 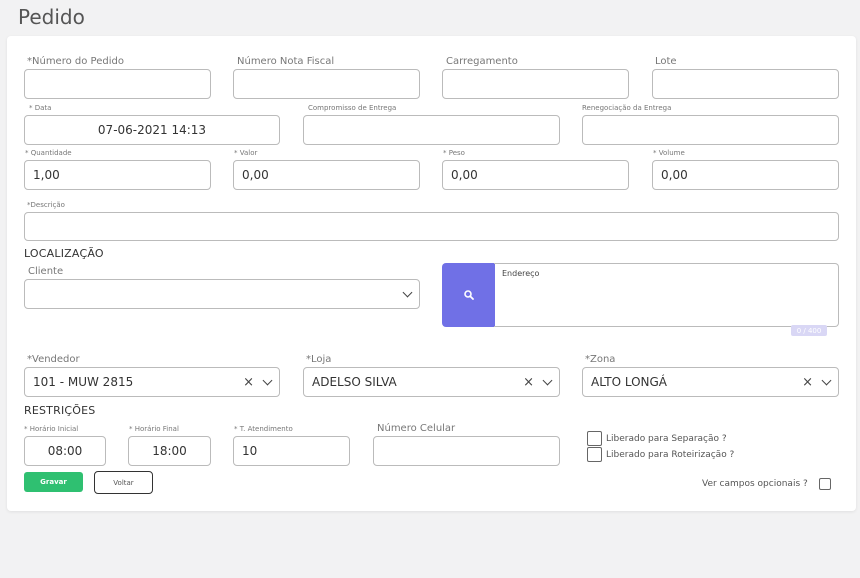 I want to click on address-search-button, so click(x=468, y=295).